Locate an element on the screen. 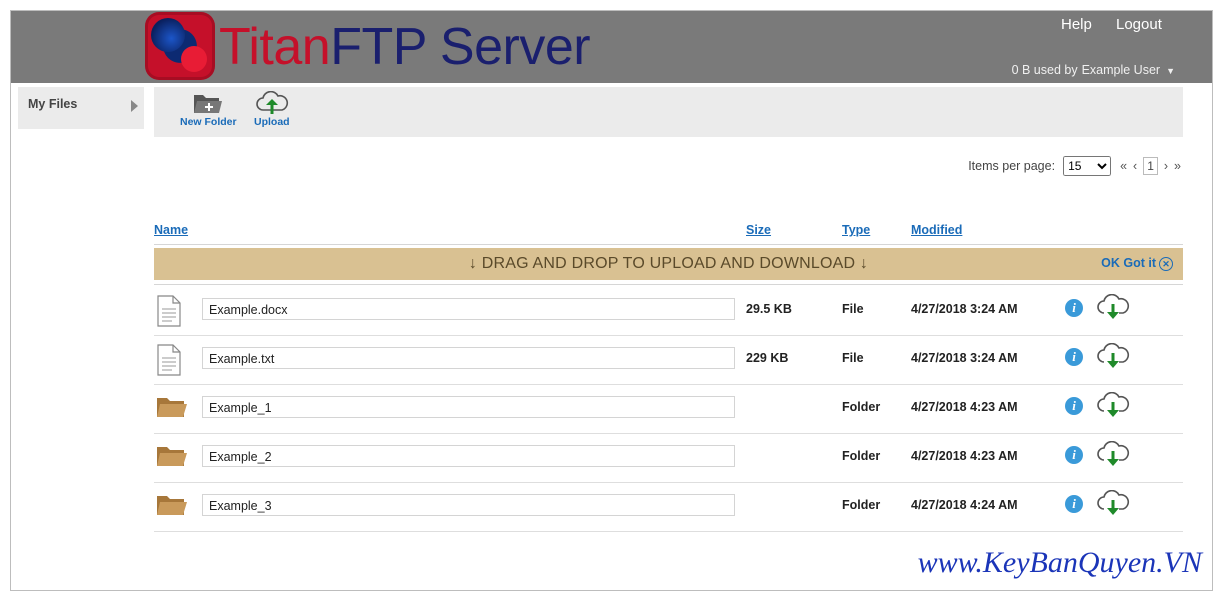  table-row: Example_1 Folder 4/27/2018 4:23 AM i is located at coordinates (668, 409).